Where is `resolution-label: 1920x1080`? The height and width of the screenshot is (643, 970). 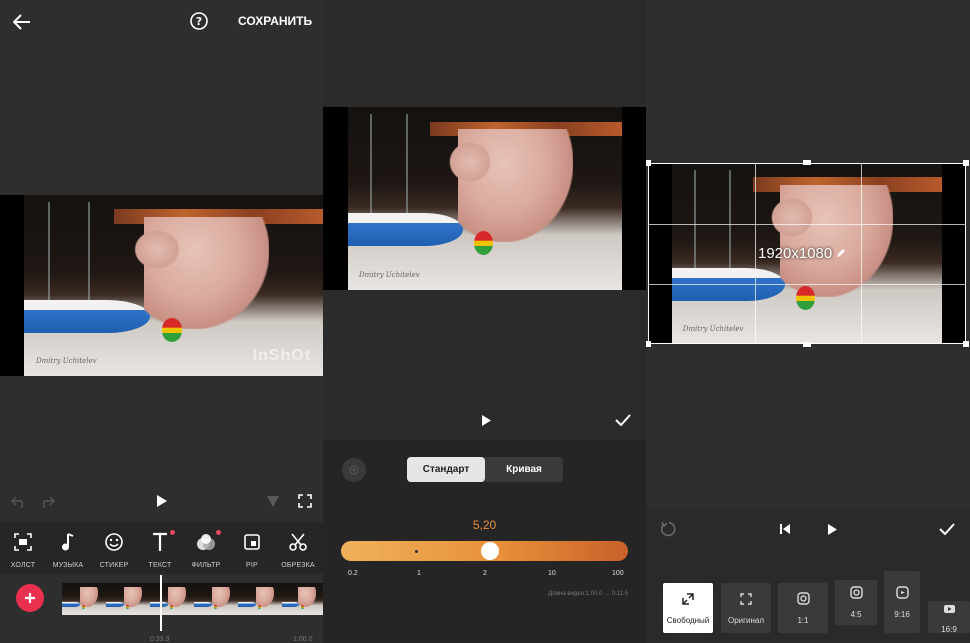
resolution-label: 1920x1080 is located at coordinates (802, 253).